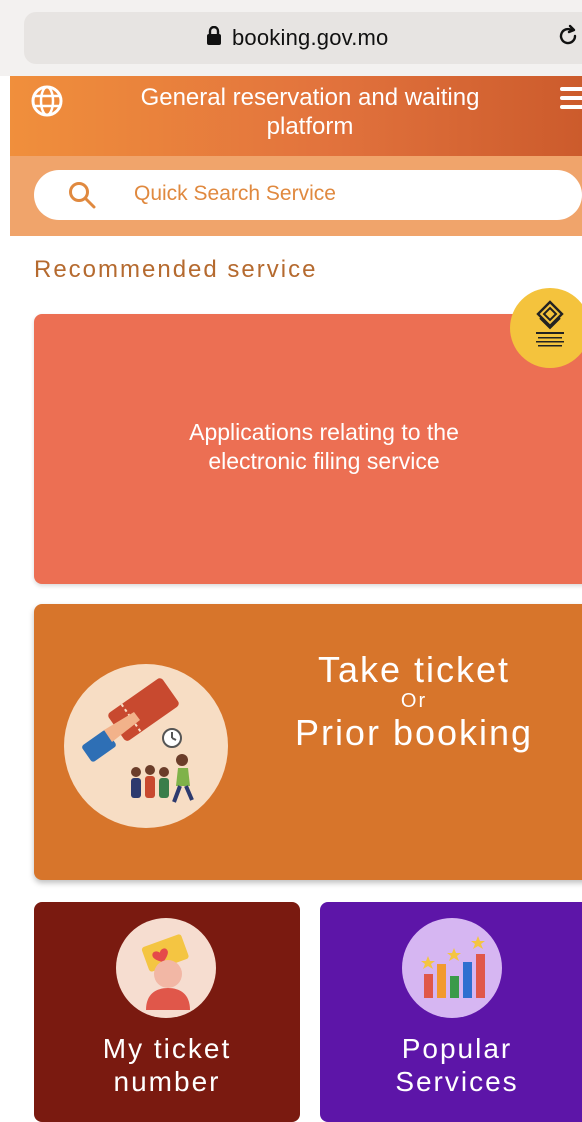 The height and width of the screenshot is (1122, 582). I want to click on bar-chart-icon, so click(452, 968).